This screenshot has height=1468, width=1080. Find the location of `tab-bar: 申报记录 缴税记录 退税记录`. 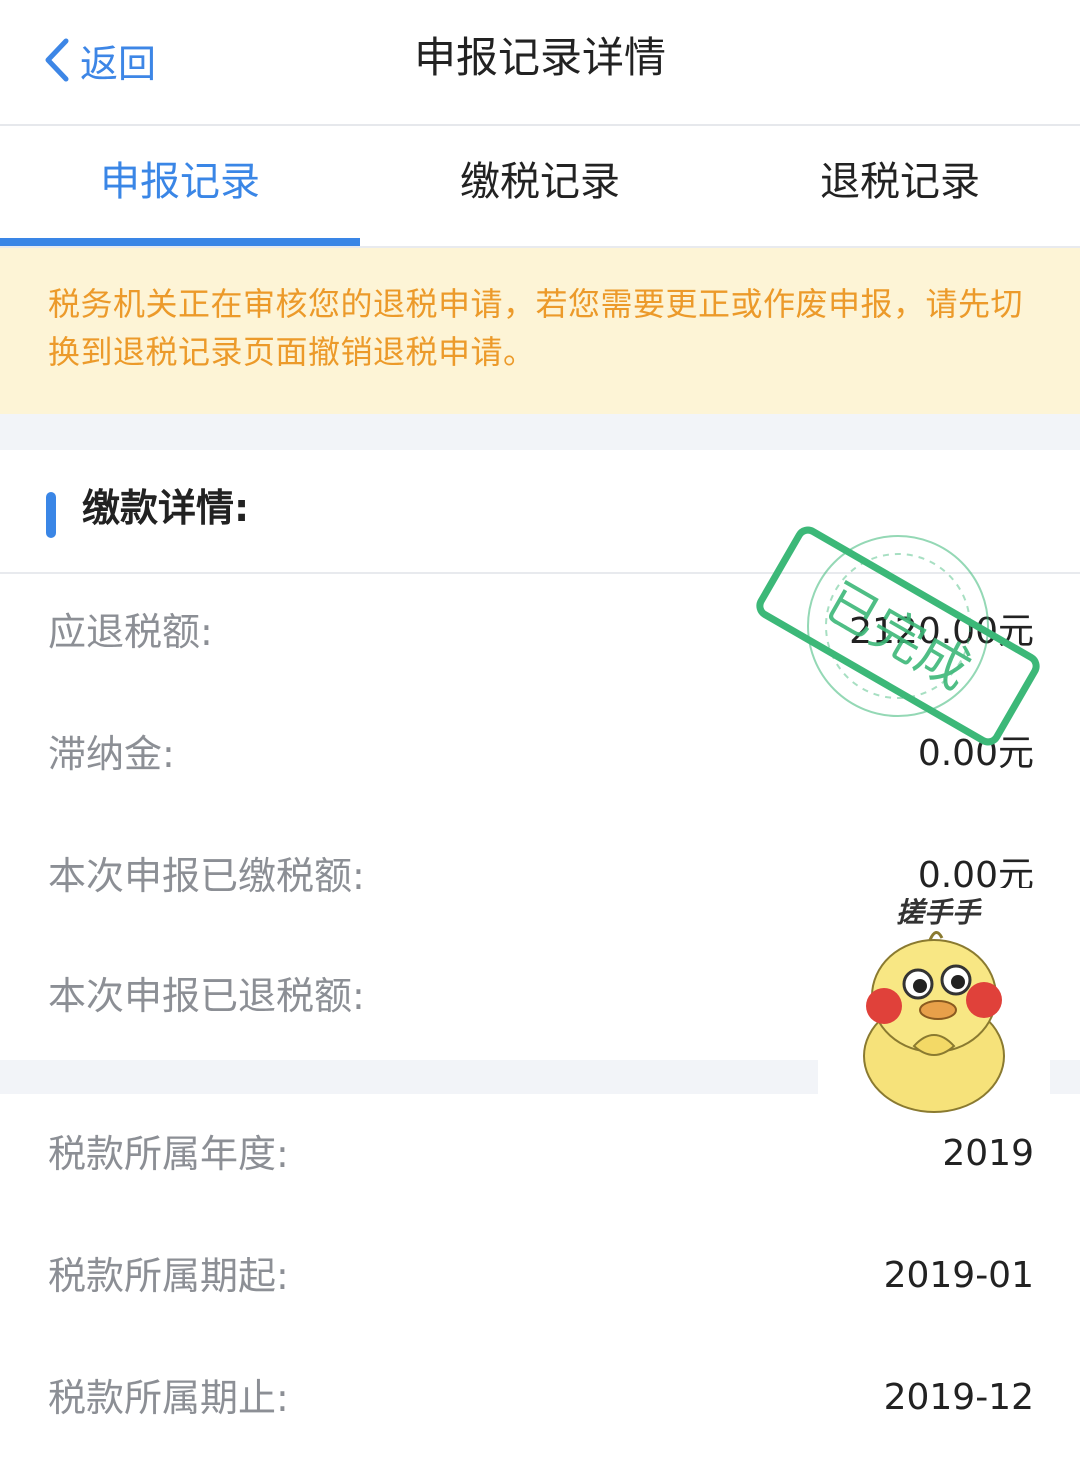

tab-bar: 申报记录 缴税记录 退税记录 is located at coordinates (540, 187).